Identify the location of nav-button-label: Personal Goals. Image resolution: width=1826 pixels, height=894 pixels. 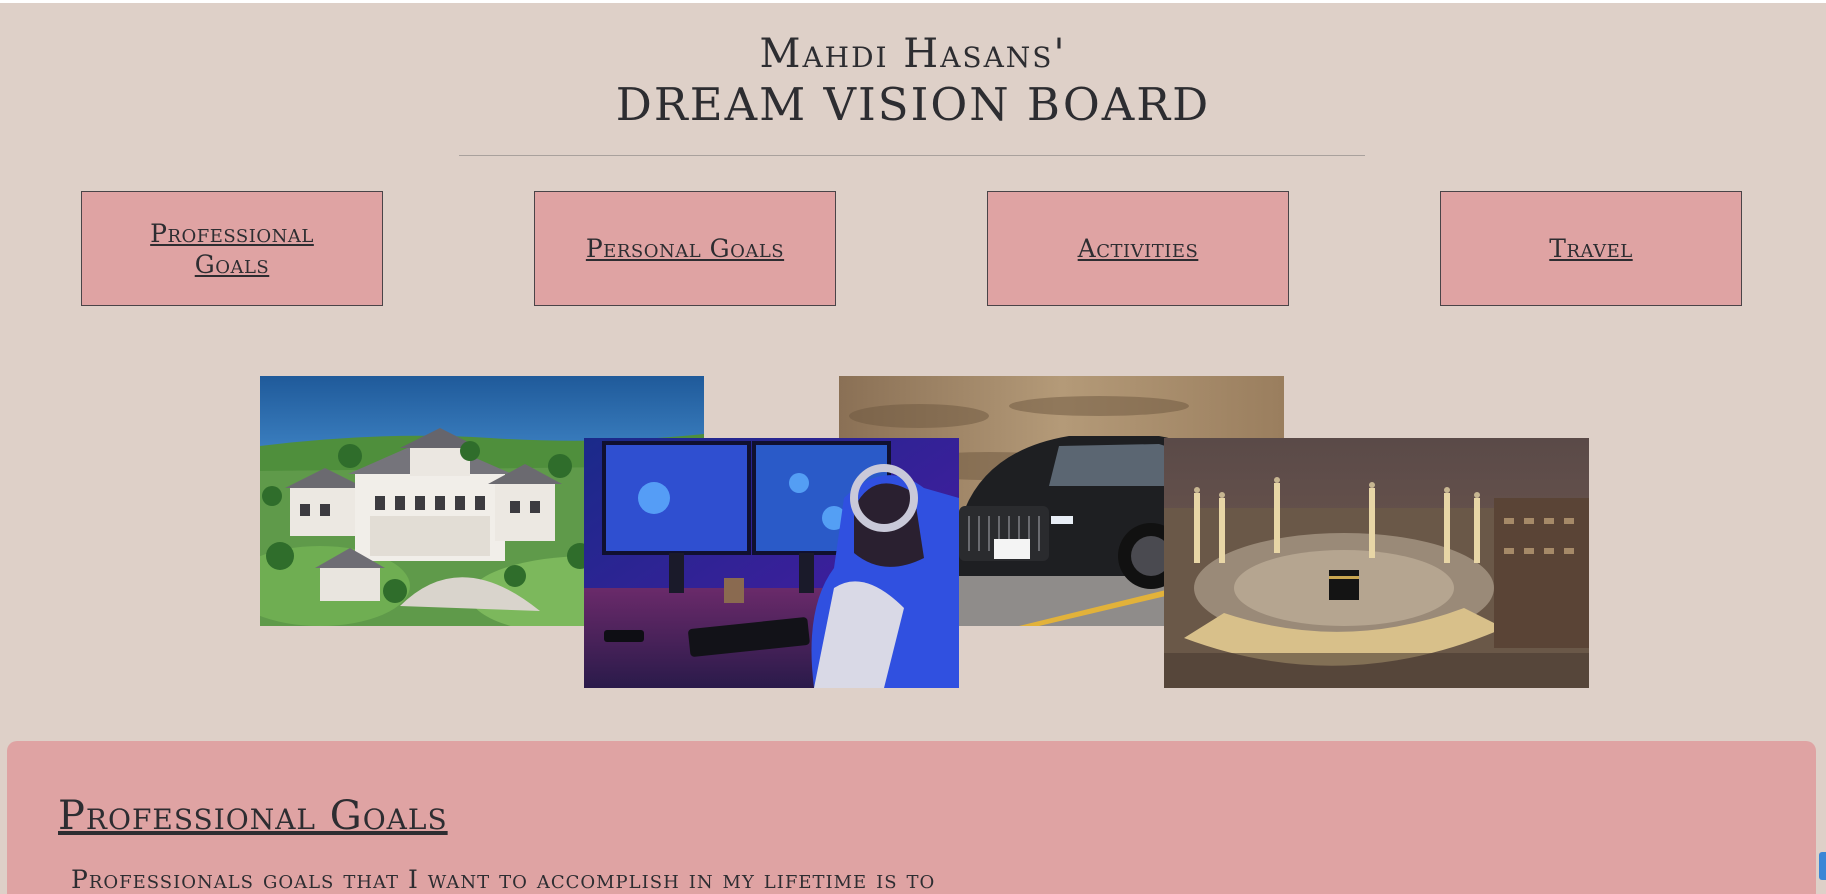
(685, 248).